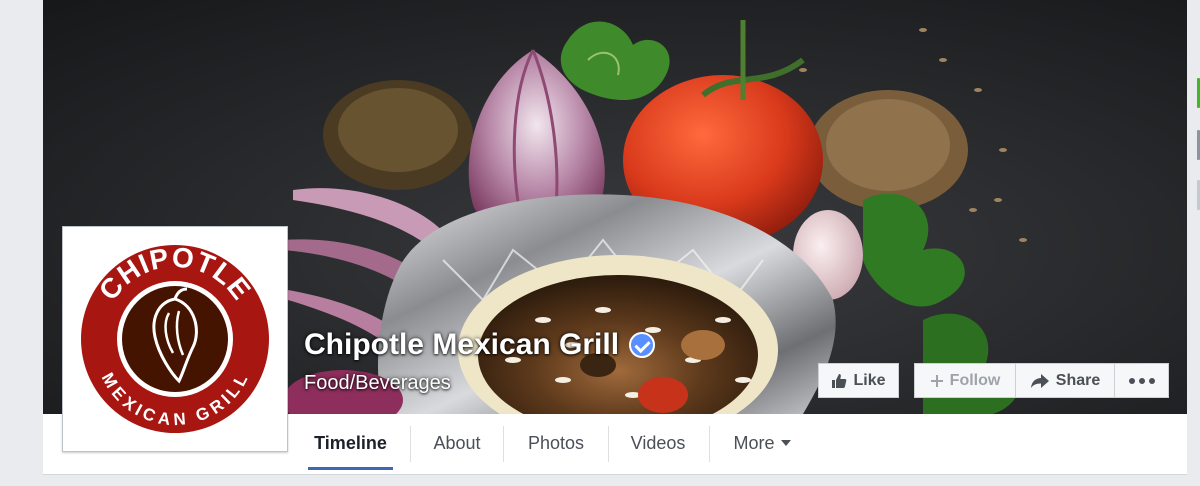 The width and height of the screenshot is (1200, 486). What do you see at coordinates (1040, 381) in the screenshot?
I see `share-arrow-icon` at bounding box center [1040, 381].